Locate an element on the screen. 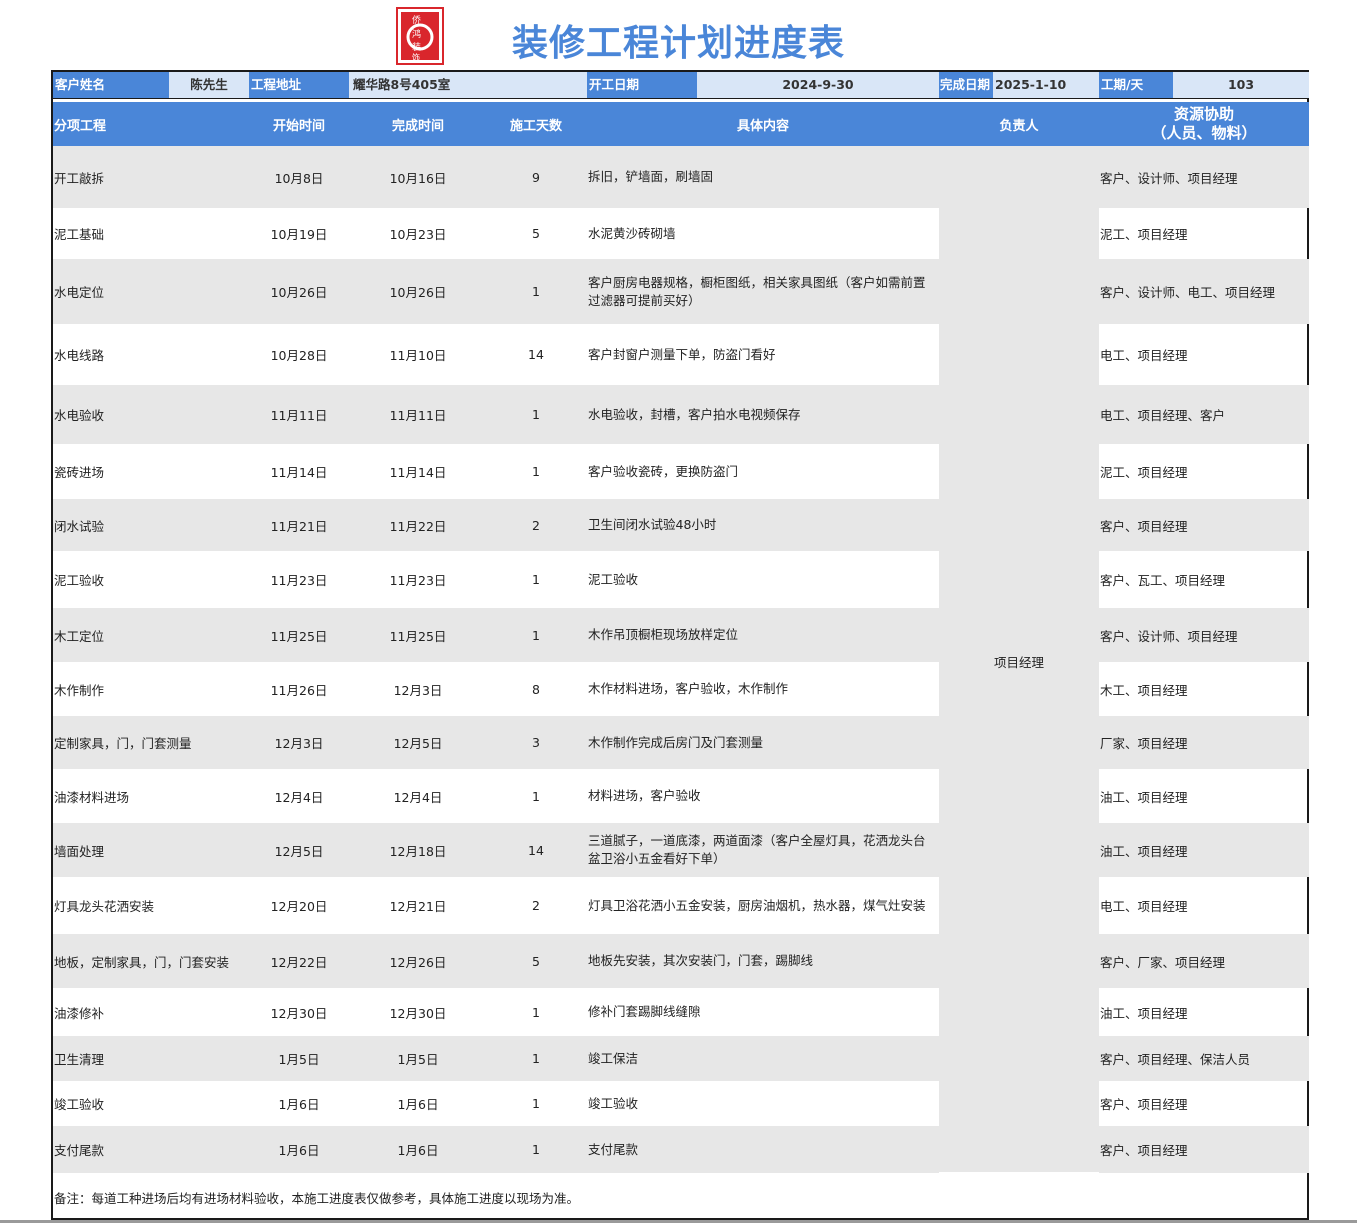 Image resolution: width=1357 pixels, height=1223 pixels. finish-date-label: 完成日期 is located at coordinates (966, 85).